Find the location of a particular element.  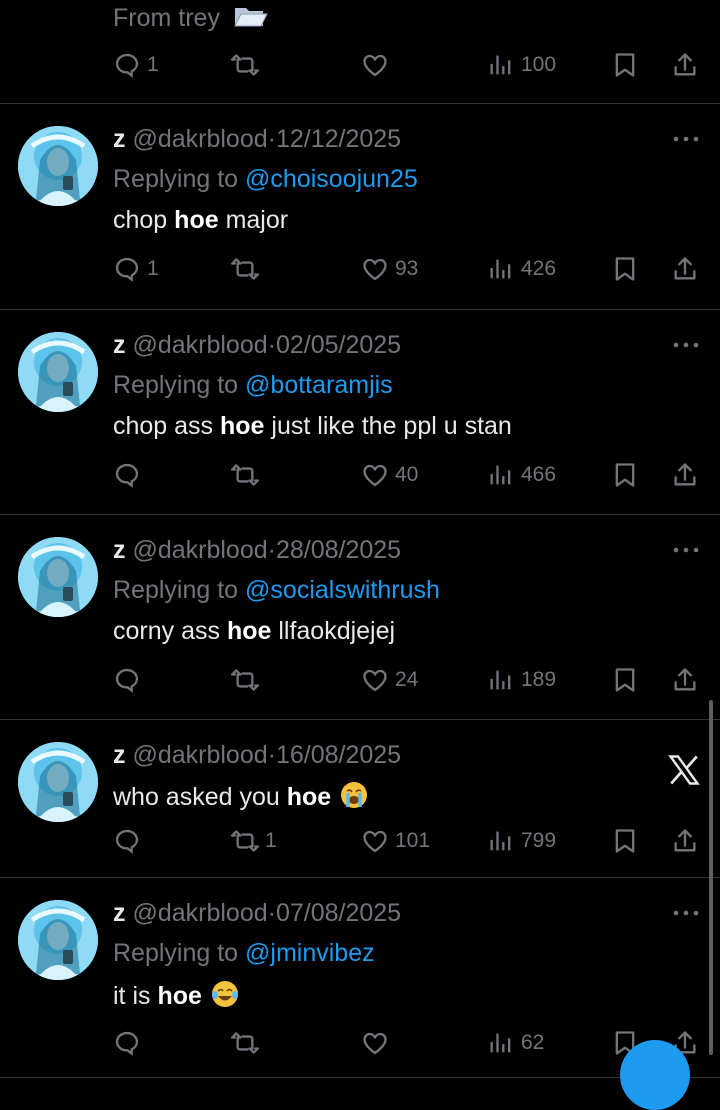

views-count: 799 is located at coordinates (539, 840).